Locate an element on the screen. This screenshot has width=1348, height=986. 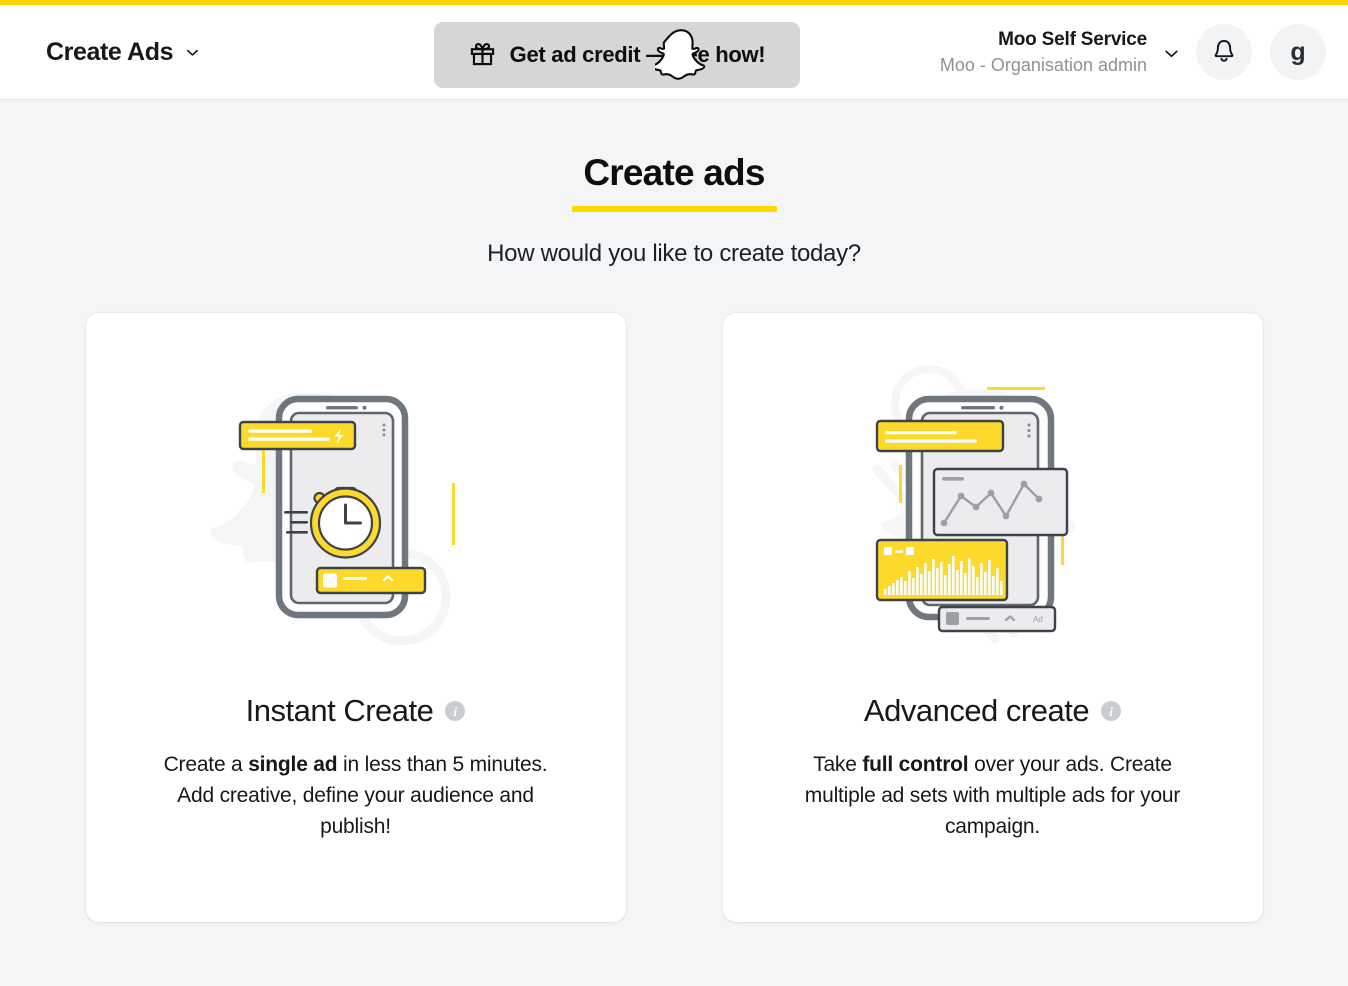
card-title: Advanced create is located at coordinates (976, 710).